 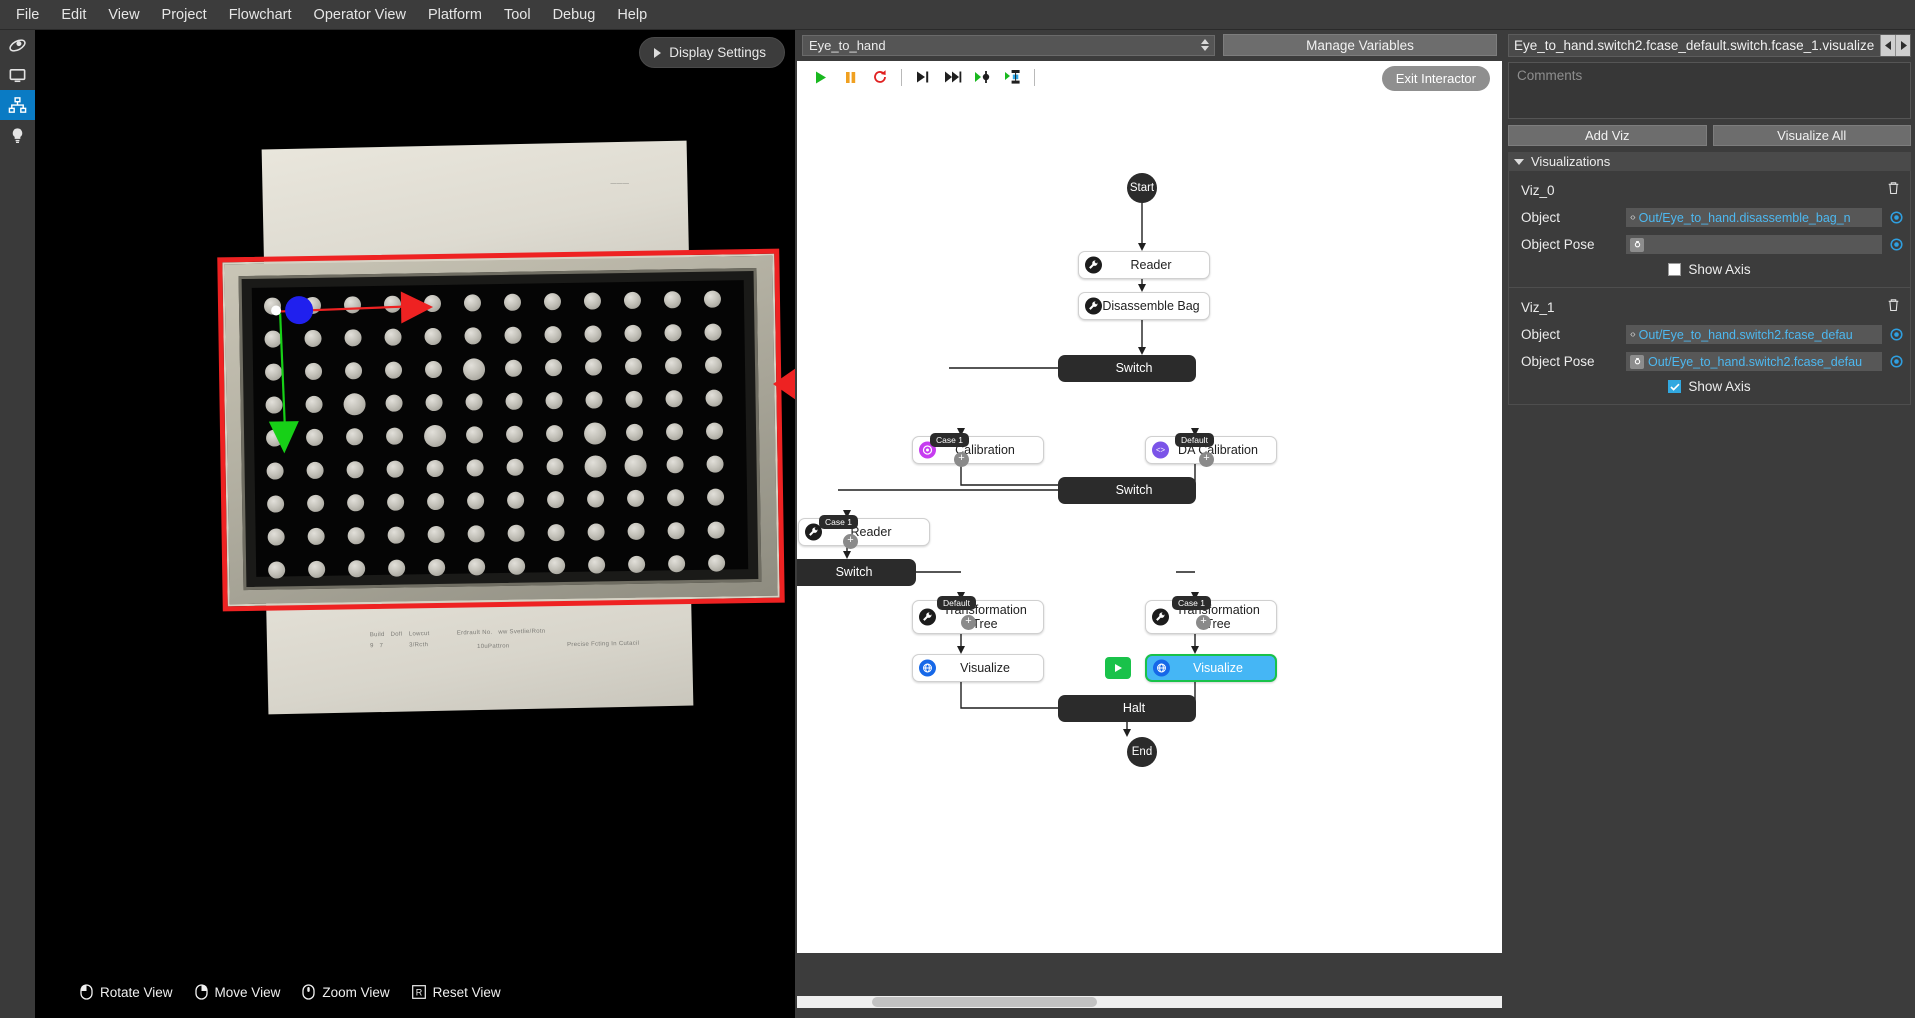 What do you see at coordinates (1127, 490) in the screenshot?
I see `flowchart-node-switch2: Switch` at bounding box center [1127, 490].